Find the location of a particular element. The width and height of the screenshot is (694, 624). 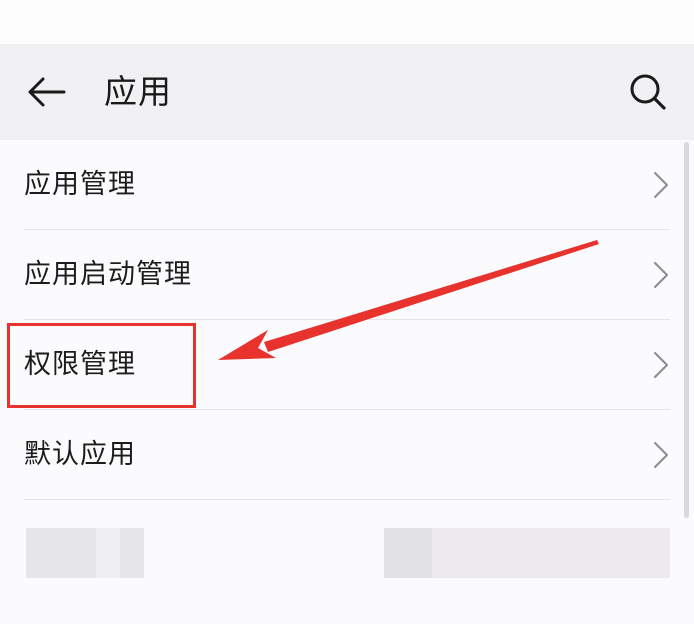

search-icon is located at coordinates (648, 92).